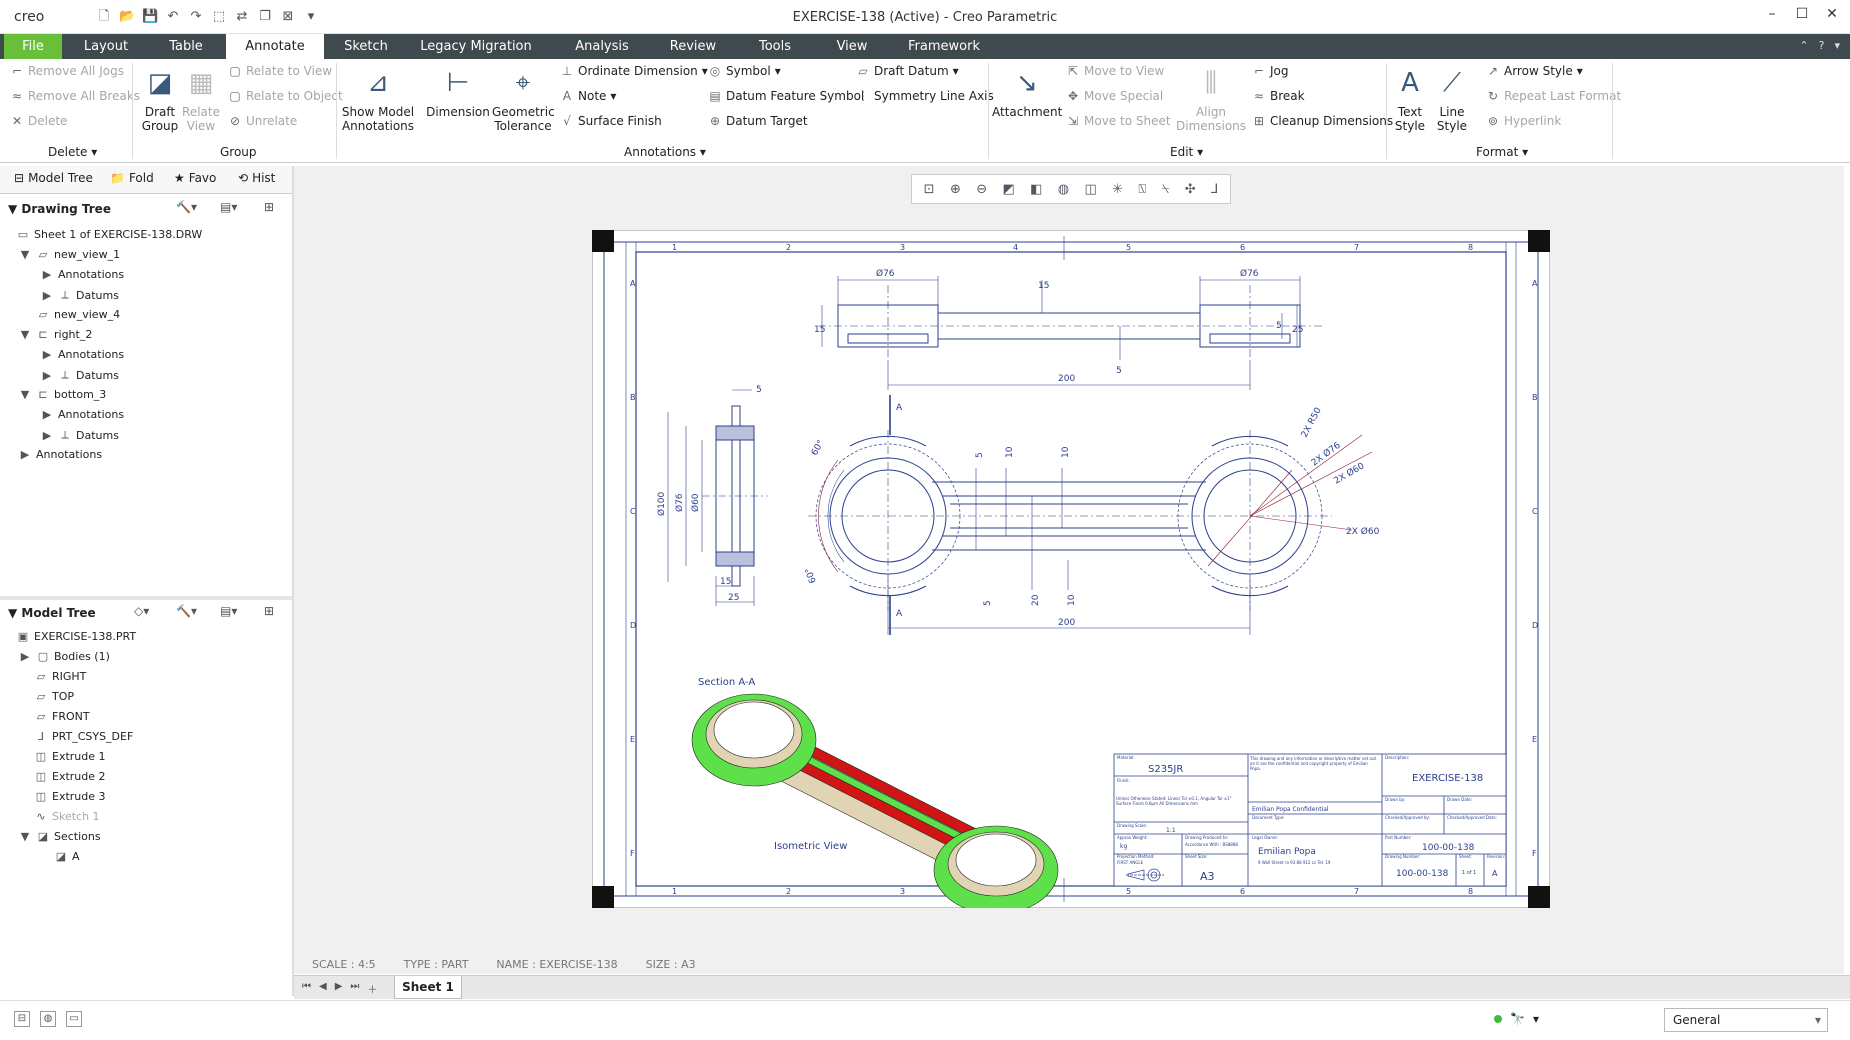 The width and height of the screenshot is (1850, 1040). Describe the element at coordinates (955, 189) in the screenshot. I see `zoom-in-icon: ⊕` at that location.